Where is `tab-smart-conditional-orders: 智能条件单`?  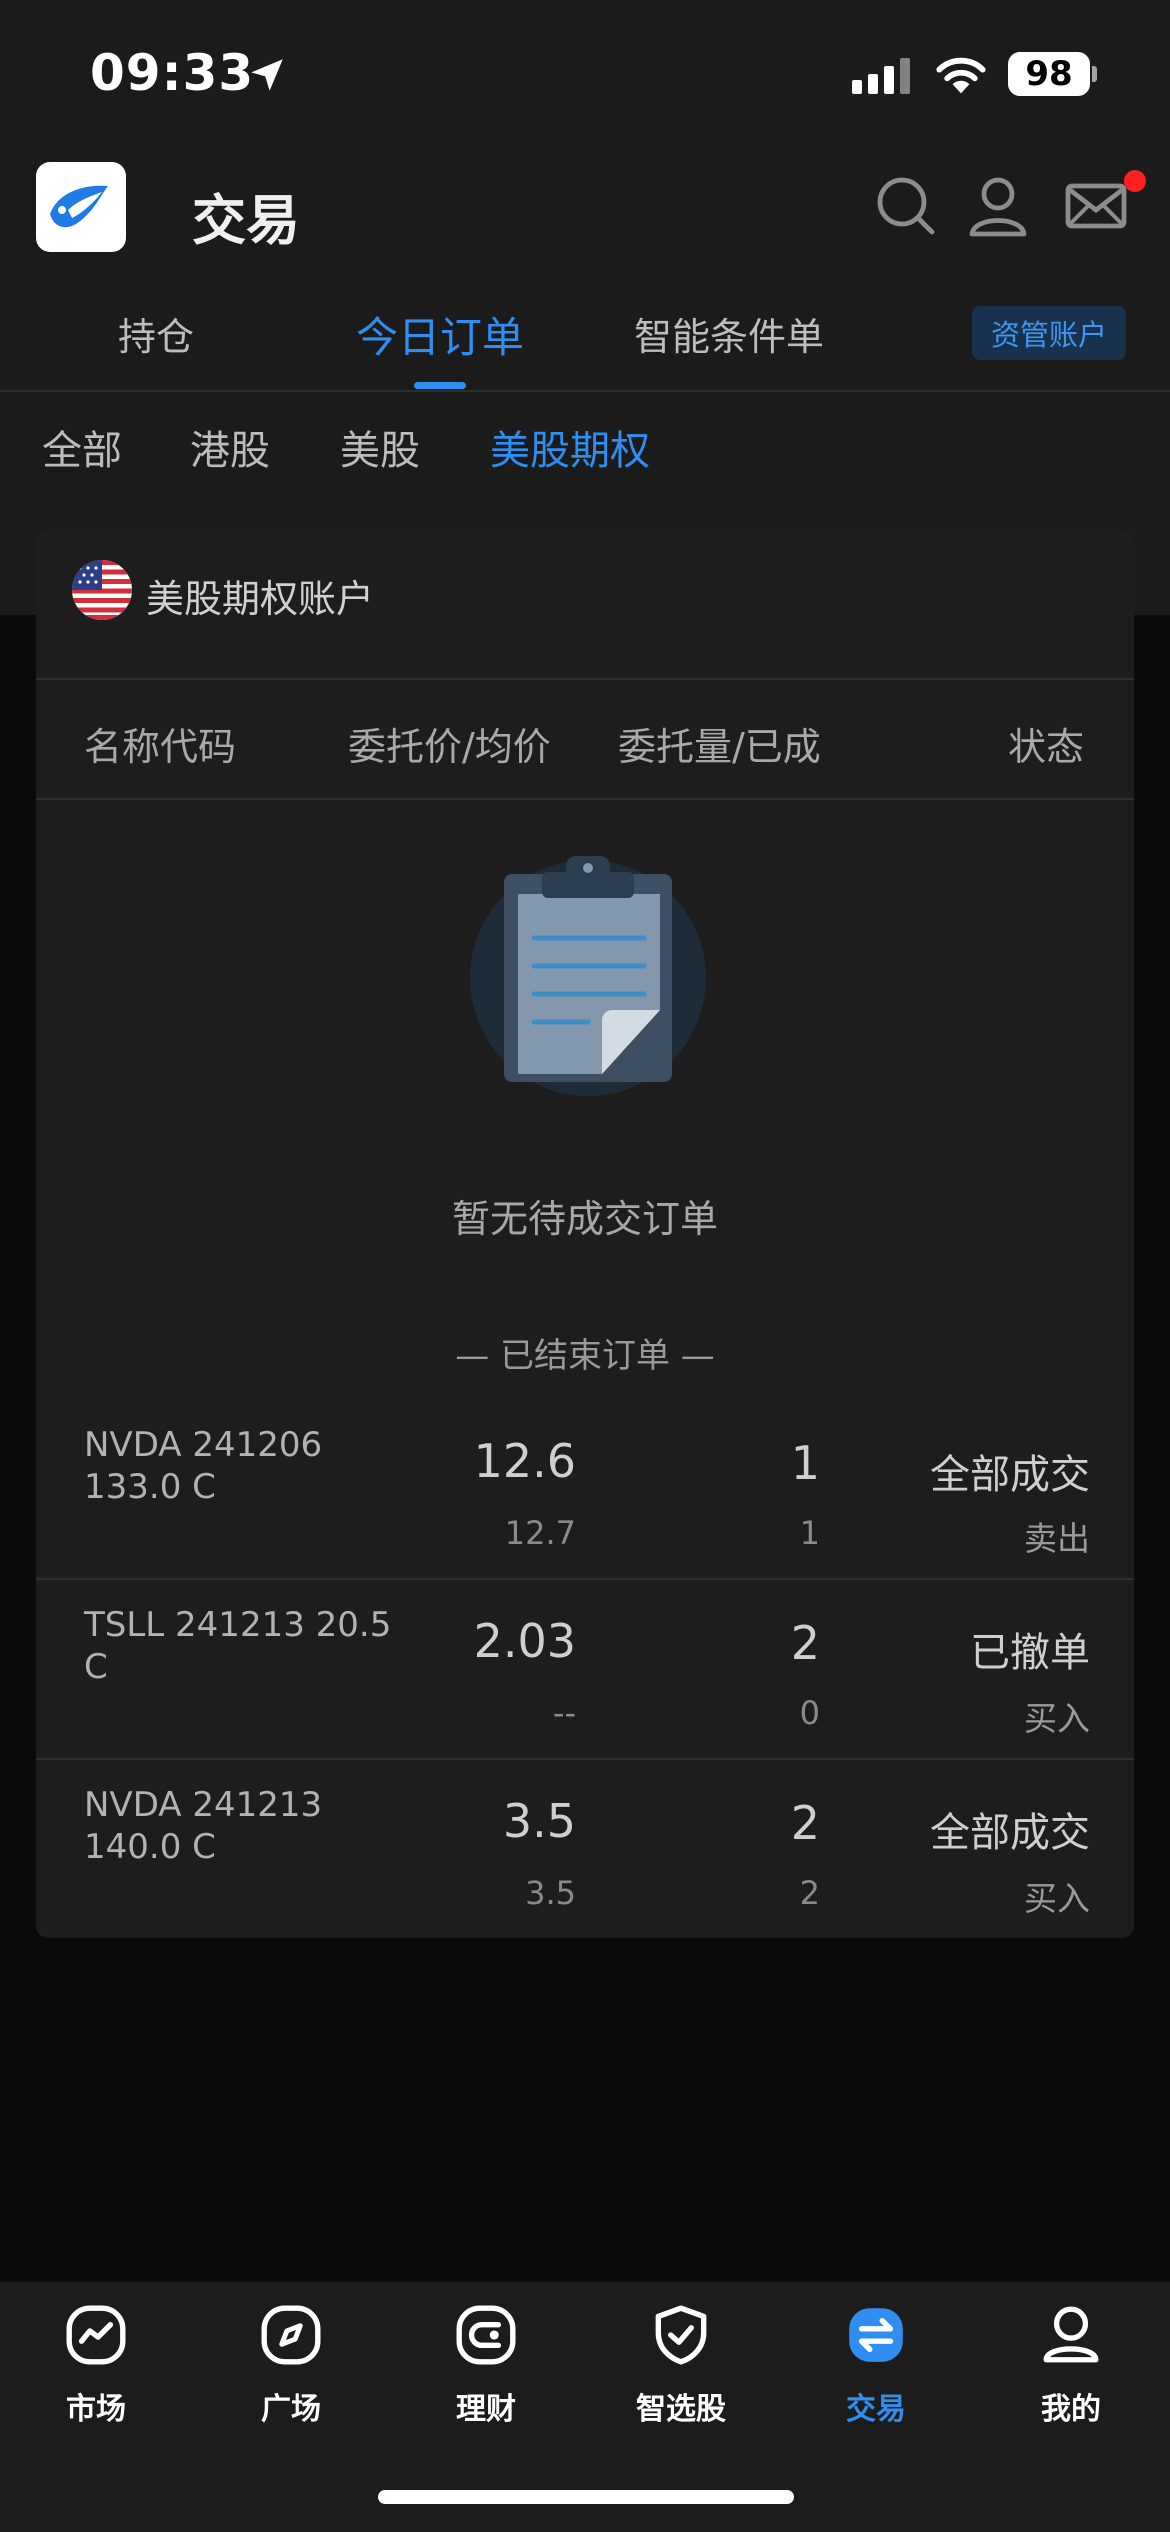
tab-smart-conditional-orders: 智能条件单 is located at coordinates (729, 333).